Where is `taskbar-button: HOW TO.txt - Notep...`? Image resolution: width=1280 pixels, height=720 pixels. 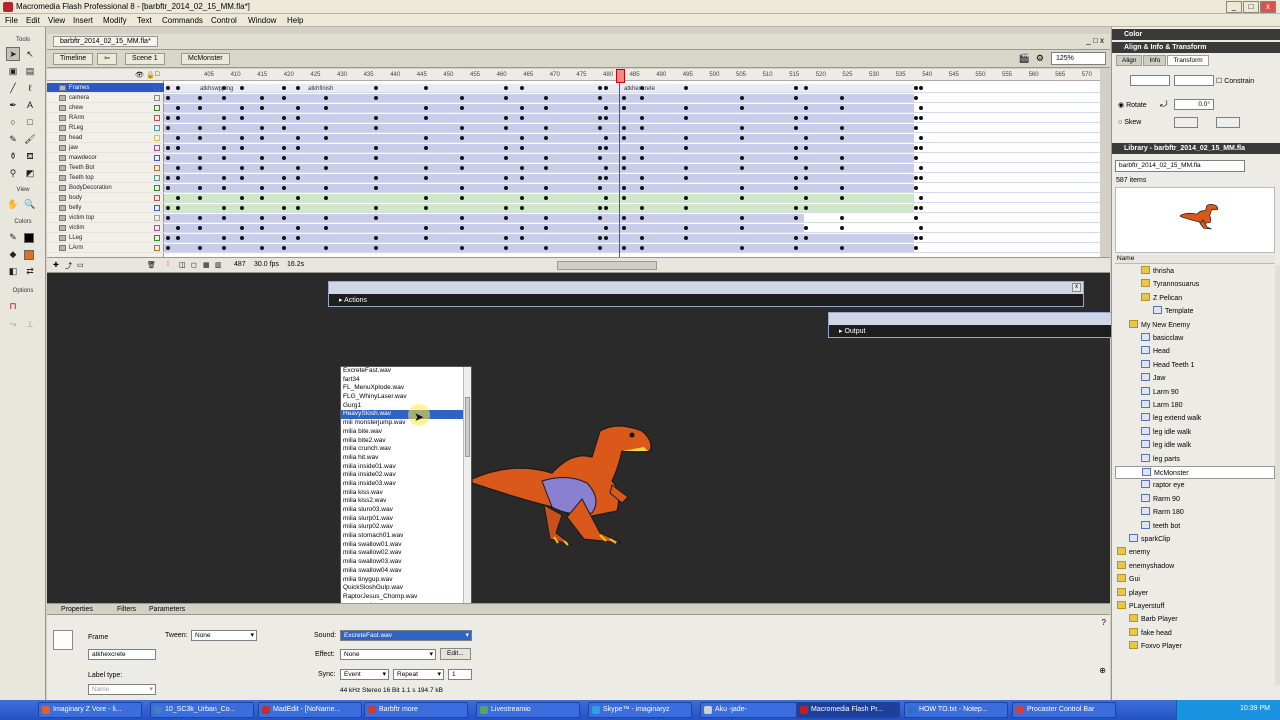 taskbar-button: HOW TO.txt - Notep... is located at coordinates (956, 710).